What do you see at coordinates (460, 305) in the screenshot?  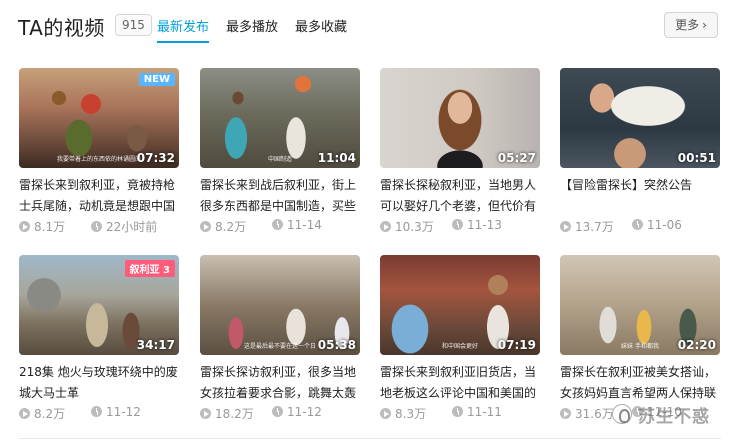 I see `video-thumbnail: 和中国会更好 07:19` at bounding box center [460, 305].